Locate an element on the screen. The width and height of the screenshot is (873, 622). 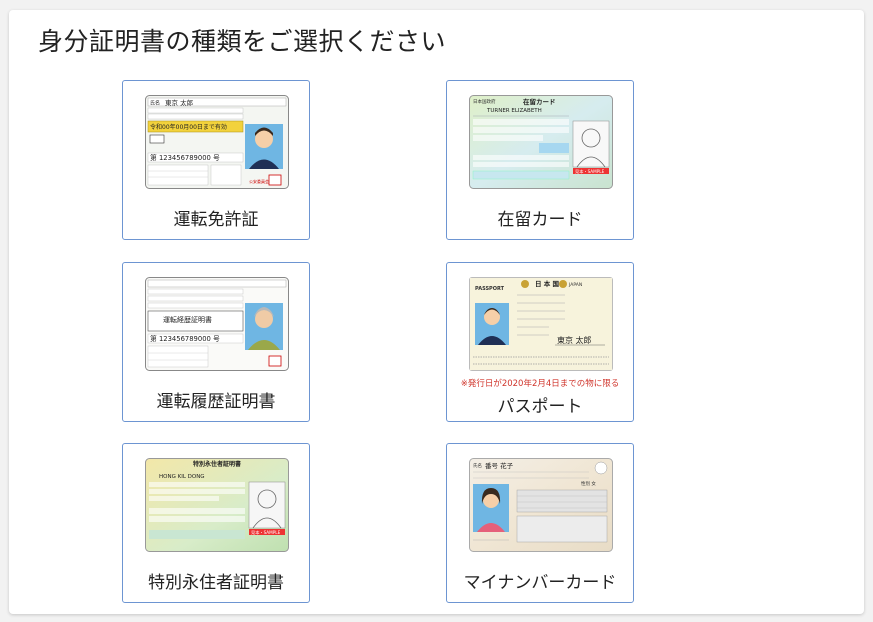
svg-text: 性別 女 is located at coordinates (588, 483).